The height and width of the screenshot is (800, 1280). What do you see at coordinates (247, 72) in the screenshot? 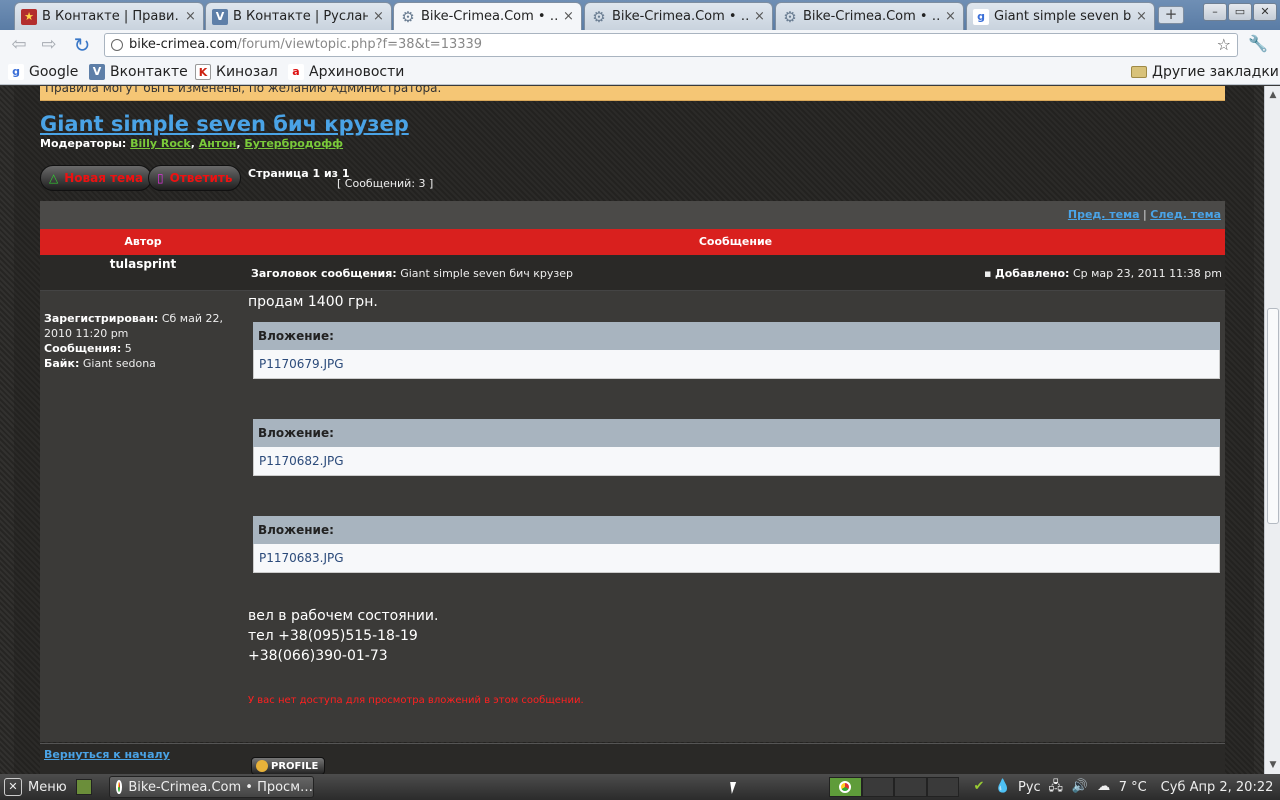
I see `bookmark-label: Кинозал` at bounding box center [247, 72].